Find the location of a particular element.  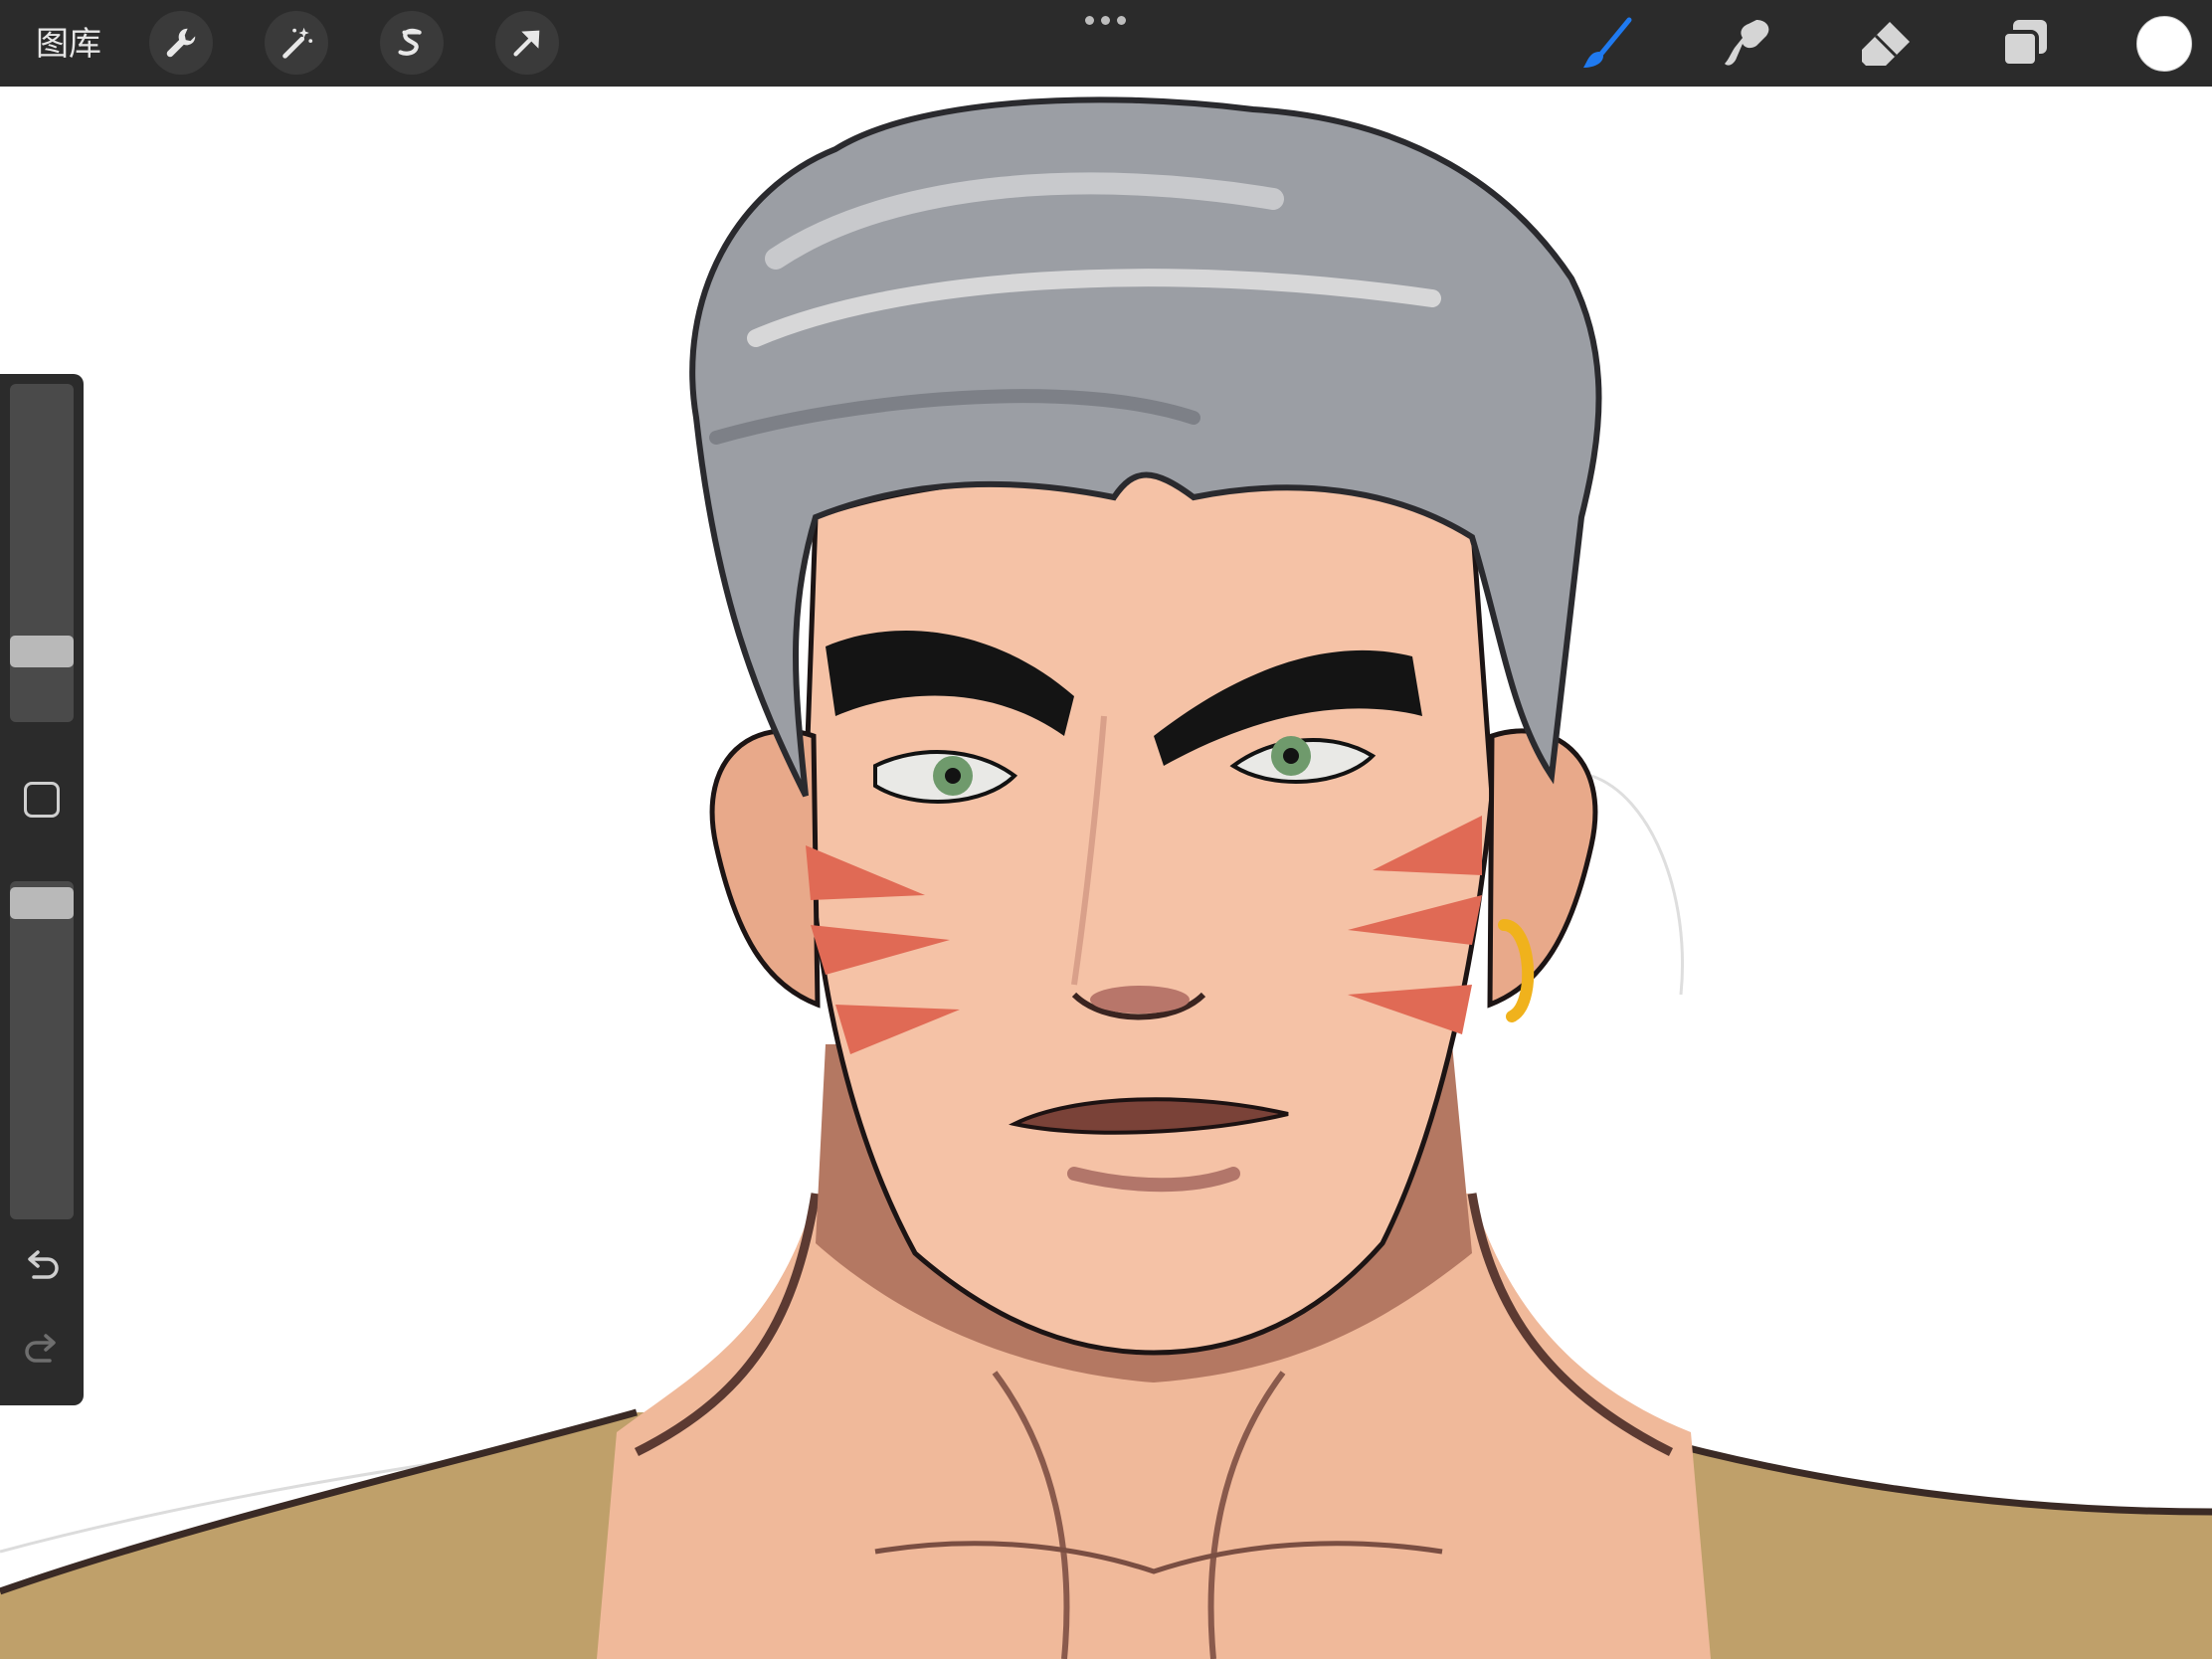

wrench-icon is located at coordinates (181, 43).